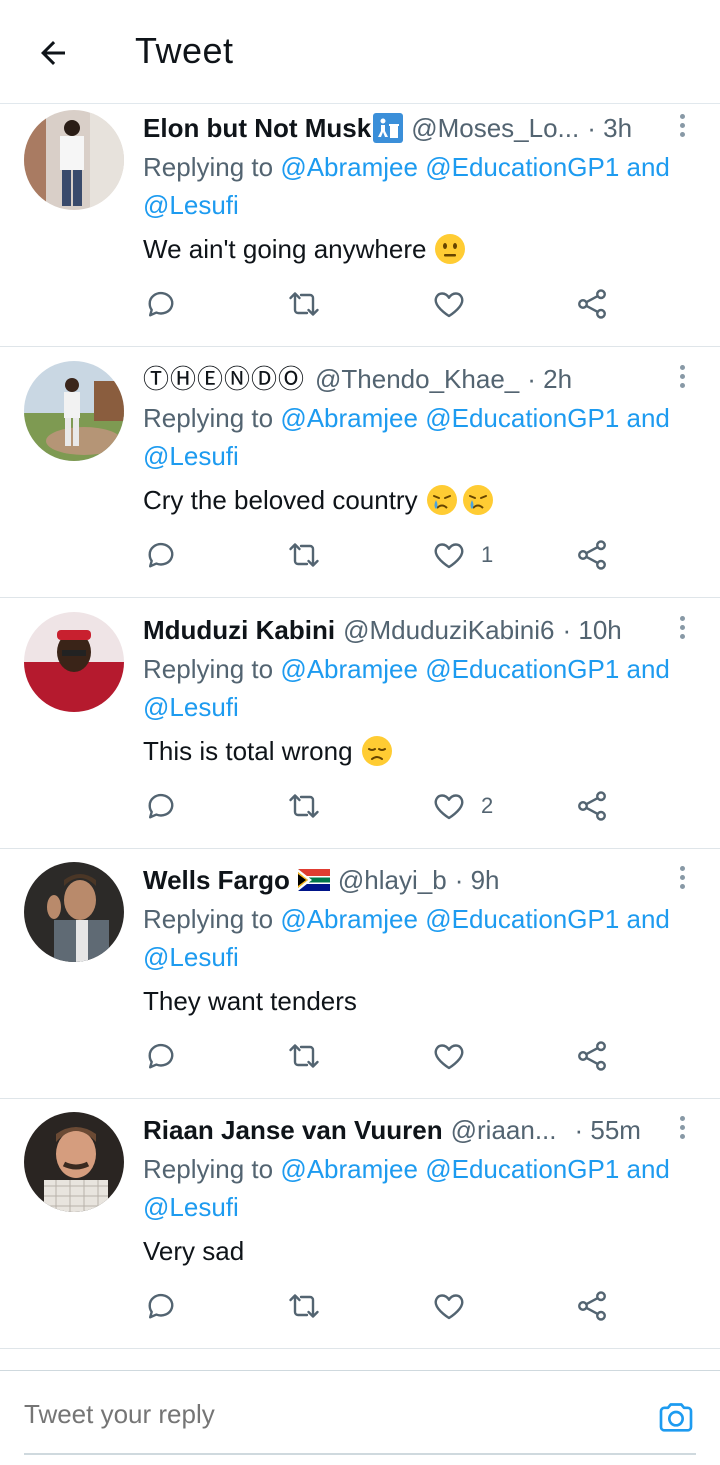 This screenshot has height=1465, width=720. What do you see at coordinates (239, 630) in the screenshot?
I see `display-name: Mduduzi Kabini` at bounding box center [239, 630].